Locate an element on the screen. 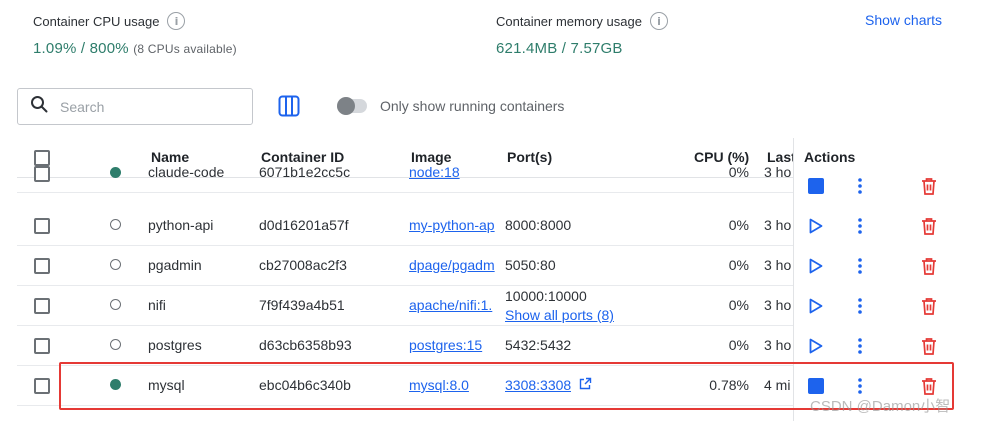 This screenshot has height=421, width=981. header-name: Name is located at coordinates (170, 157).